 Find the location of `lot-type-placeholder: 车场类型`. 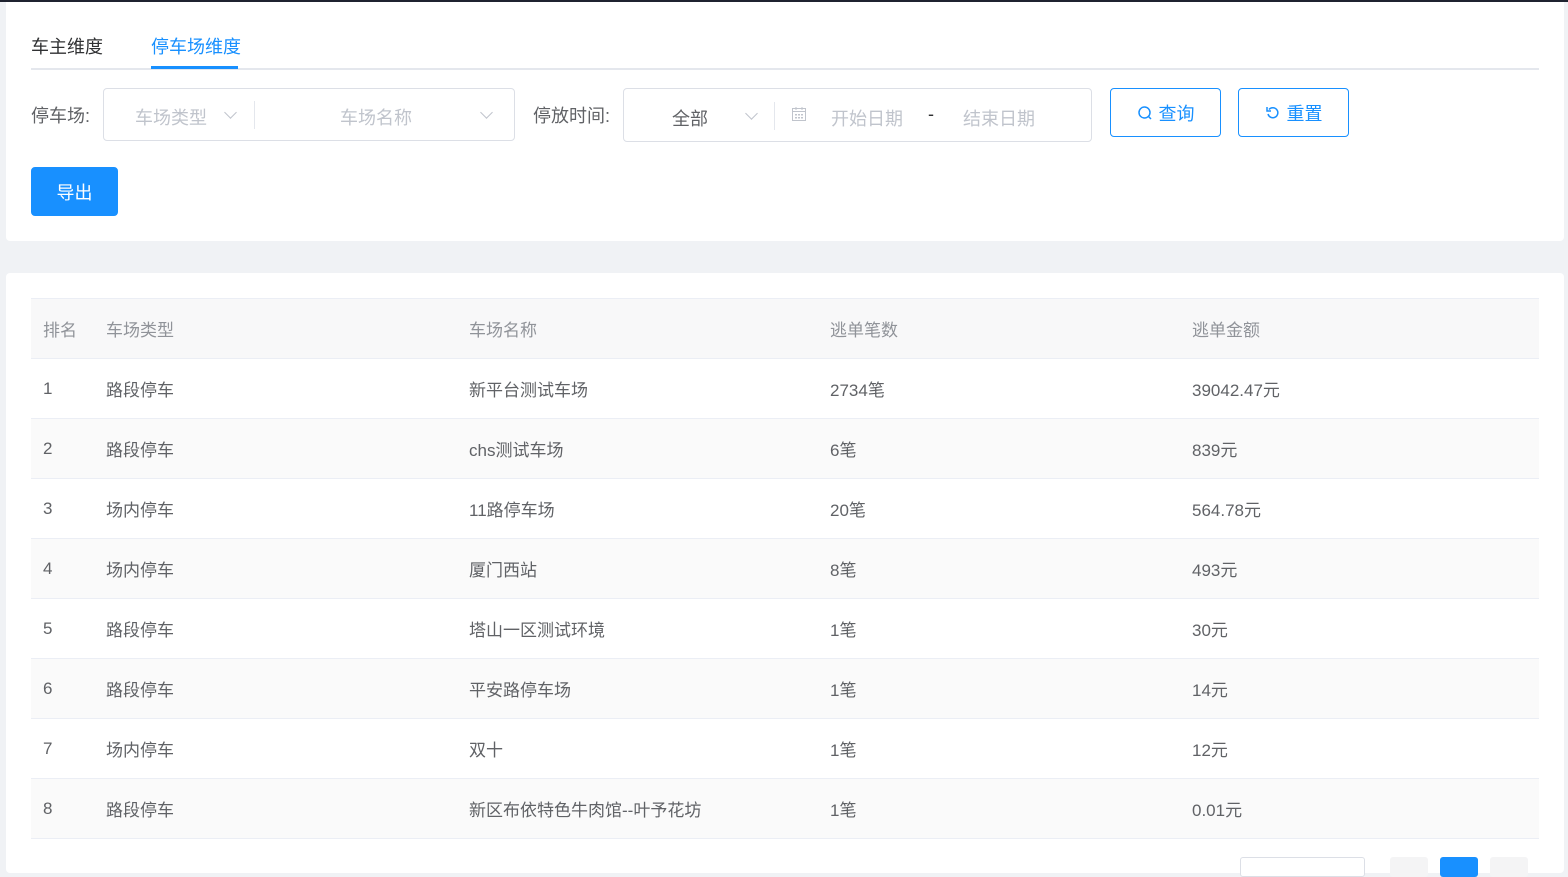

lot-type-placeholder: 车场类型 is located at coordinates (171, 118).